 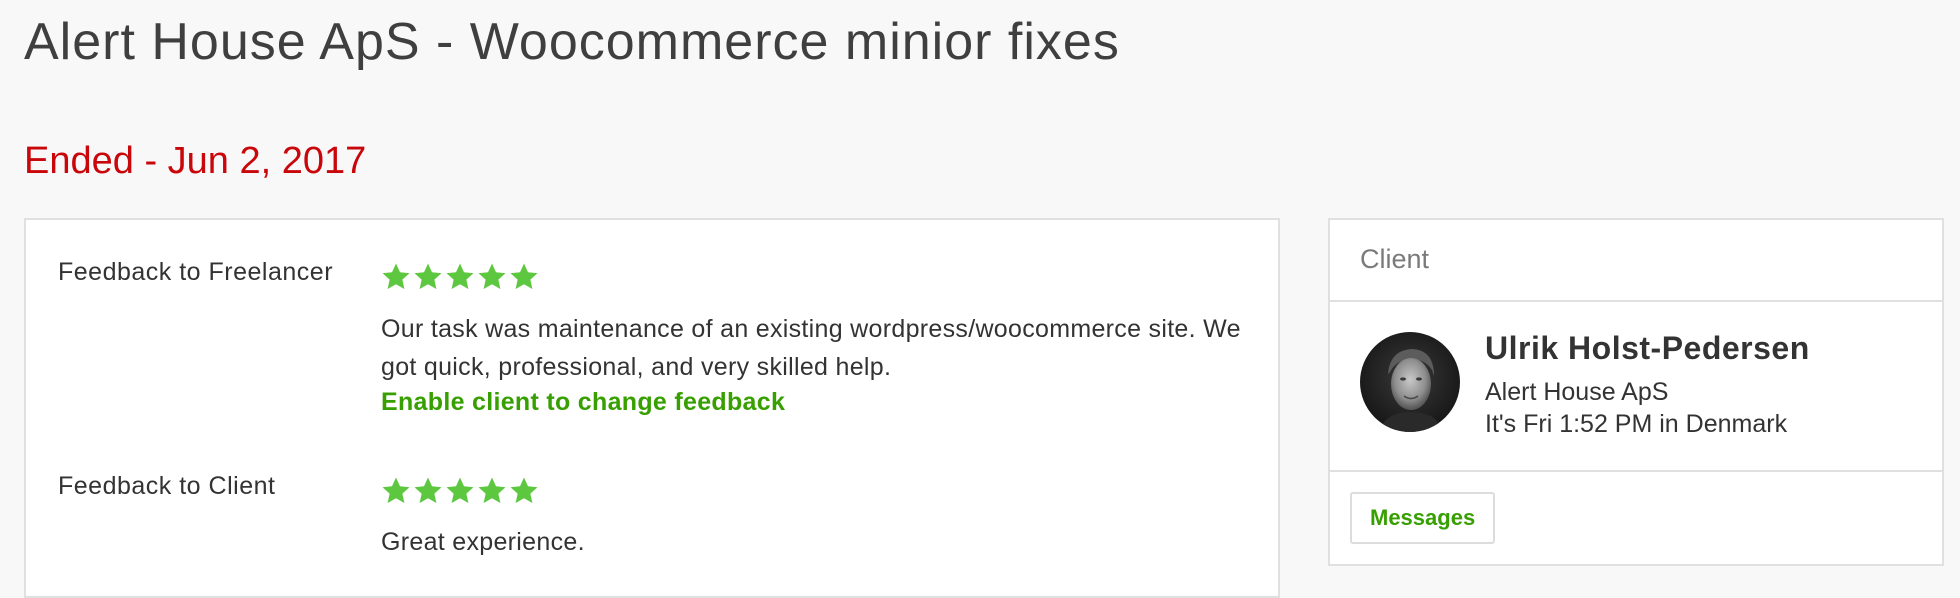 What do you see at coordinates (1577, 392) in the screenshot?
I see `client-company: Alert House ApS` at bounding box center [1577, 392].